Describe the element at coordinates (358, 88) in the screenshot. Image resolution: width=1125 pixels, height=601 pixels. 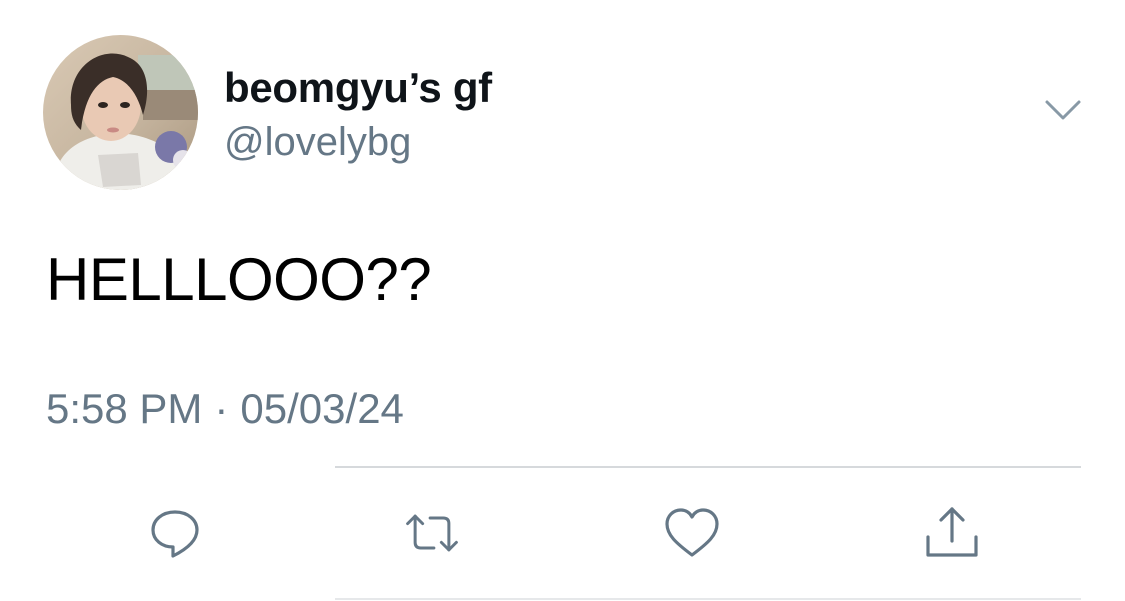
I see `display-name: beomgyu’s gf` at that location.